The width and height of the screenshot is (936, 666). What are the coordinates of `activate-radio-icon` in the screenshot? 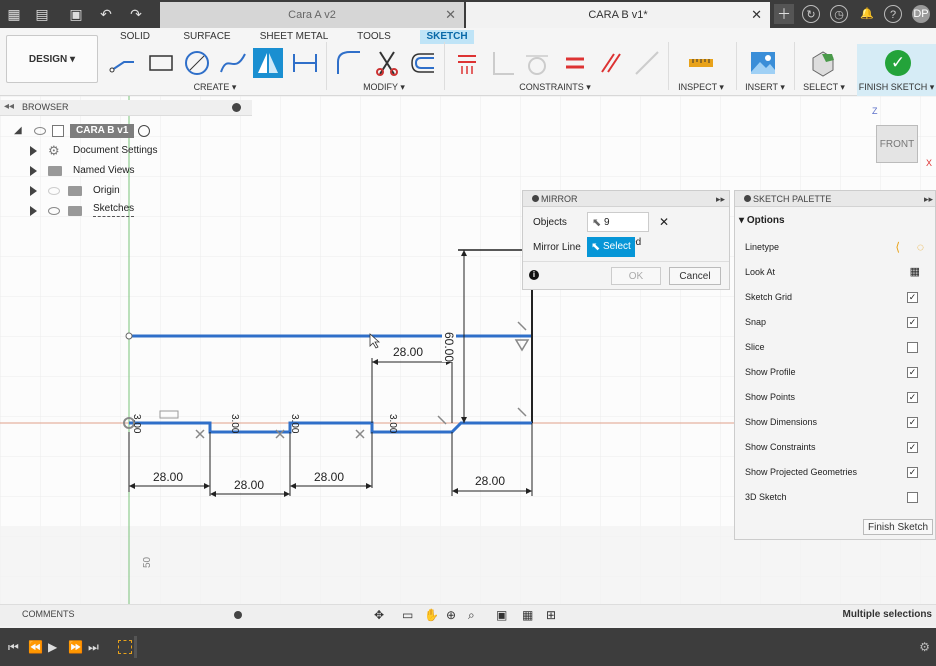 It's located at (144, 131).